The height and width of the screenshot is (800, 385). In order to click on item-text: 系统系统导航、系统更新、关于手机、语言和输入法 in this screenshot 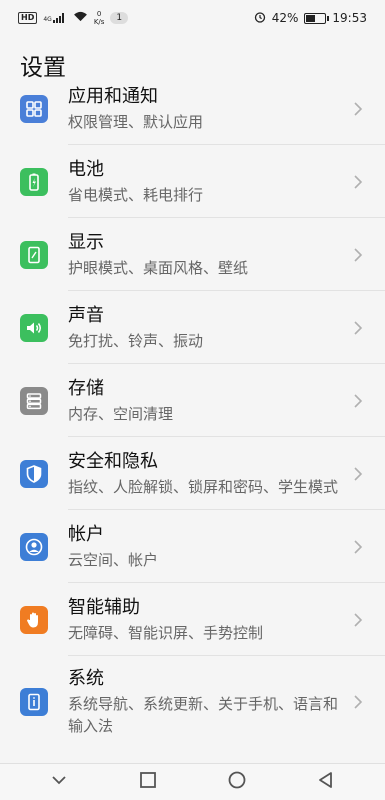, I will do `click(226, 701)`.